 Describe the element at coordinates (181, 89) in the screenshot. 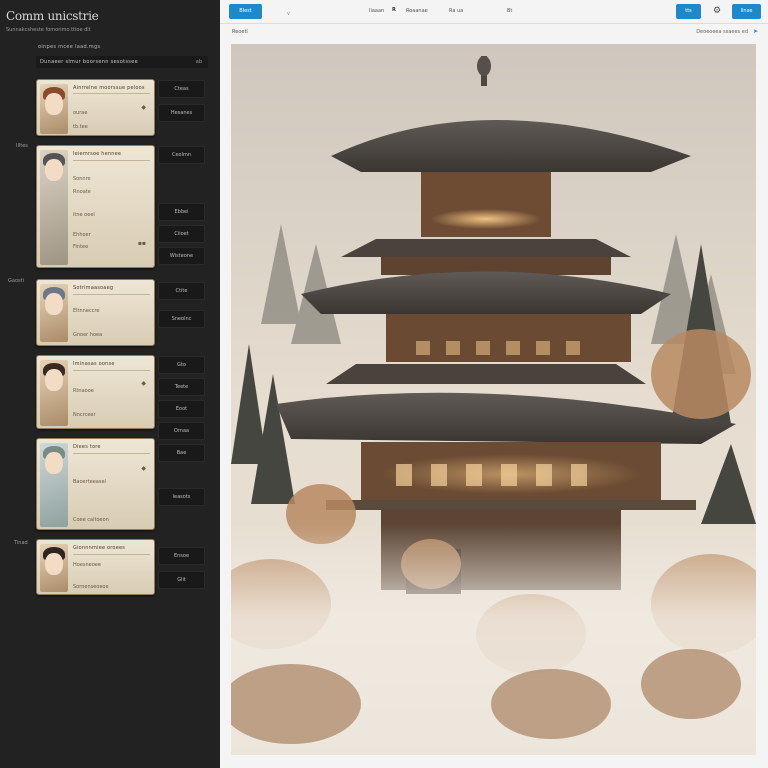

I see `side-button: Cteas` at that location.